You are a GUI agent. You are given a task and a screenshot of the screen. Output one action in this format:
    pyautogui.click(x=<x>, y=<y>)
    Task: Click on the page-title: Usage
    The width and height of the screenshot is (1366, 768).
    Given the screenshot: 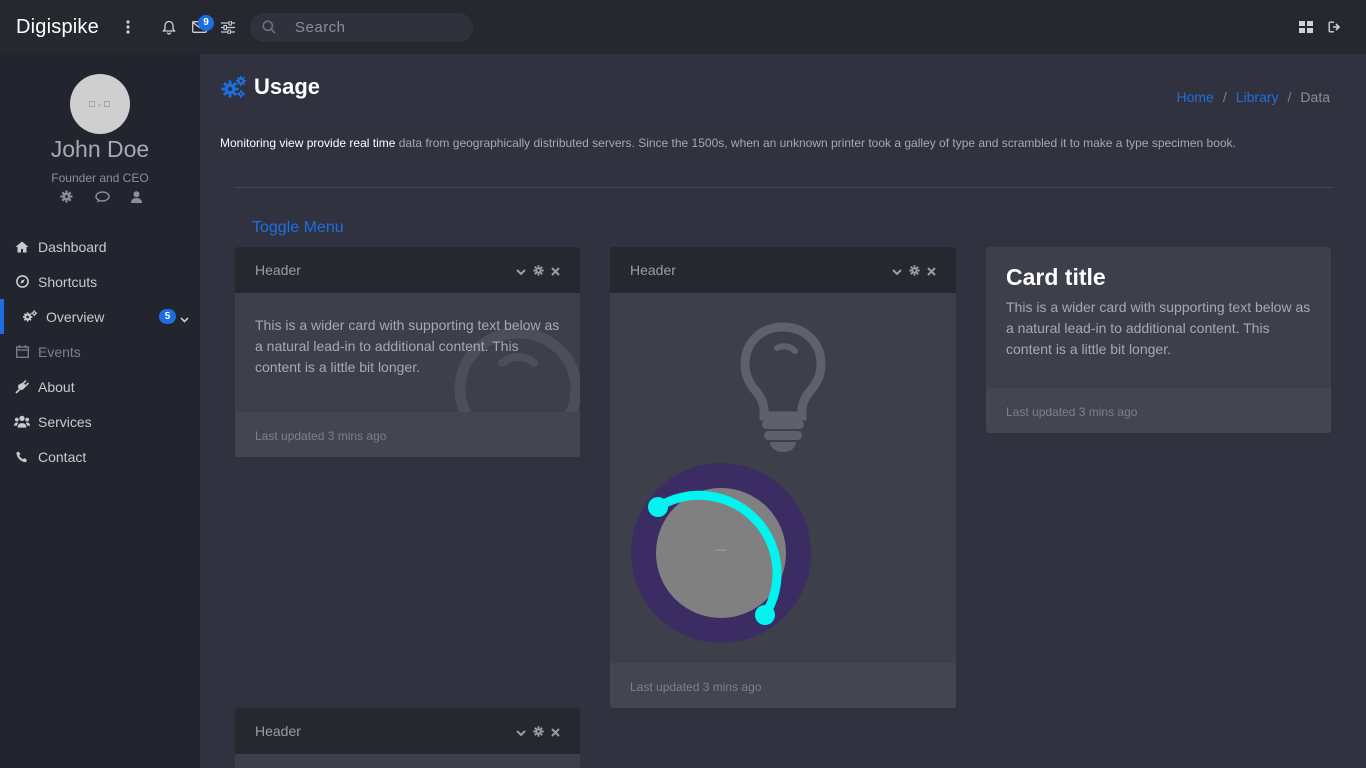 What is the action you would take?
    pyautogui.click(x=270, y=87)
    